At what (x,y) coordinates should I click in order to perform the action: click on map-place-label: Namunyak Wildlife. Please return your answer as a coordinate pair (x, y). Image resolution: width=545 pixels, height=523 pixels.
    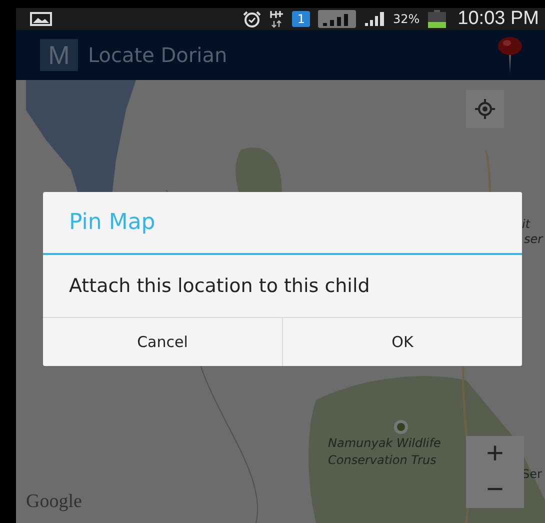
    Looking at the image, I should click on (384, 443).